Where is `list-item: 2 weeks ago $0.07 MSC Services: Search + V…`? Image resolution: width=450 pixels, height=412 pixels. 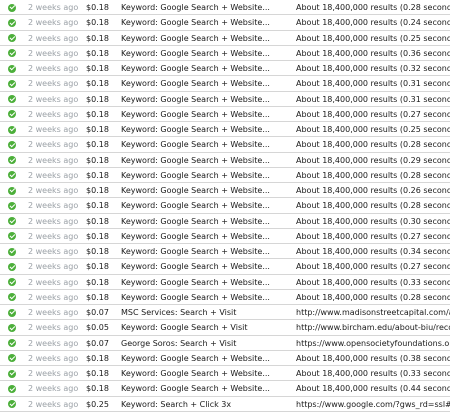
list-item: 2 weeks ago $0.07 MSC Services: Search + V… is located at coordinates (225, 313).